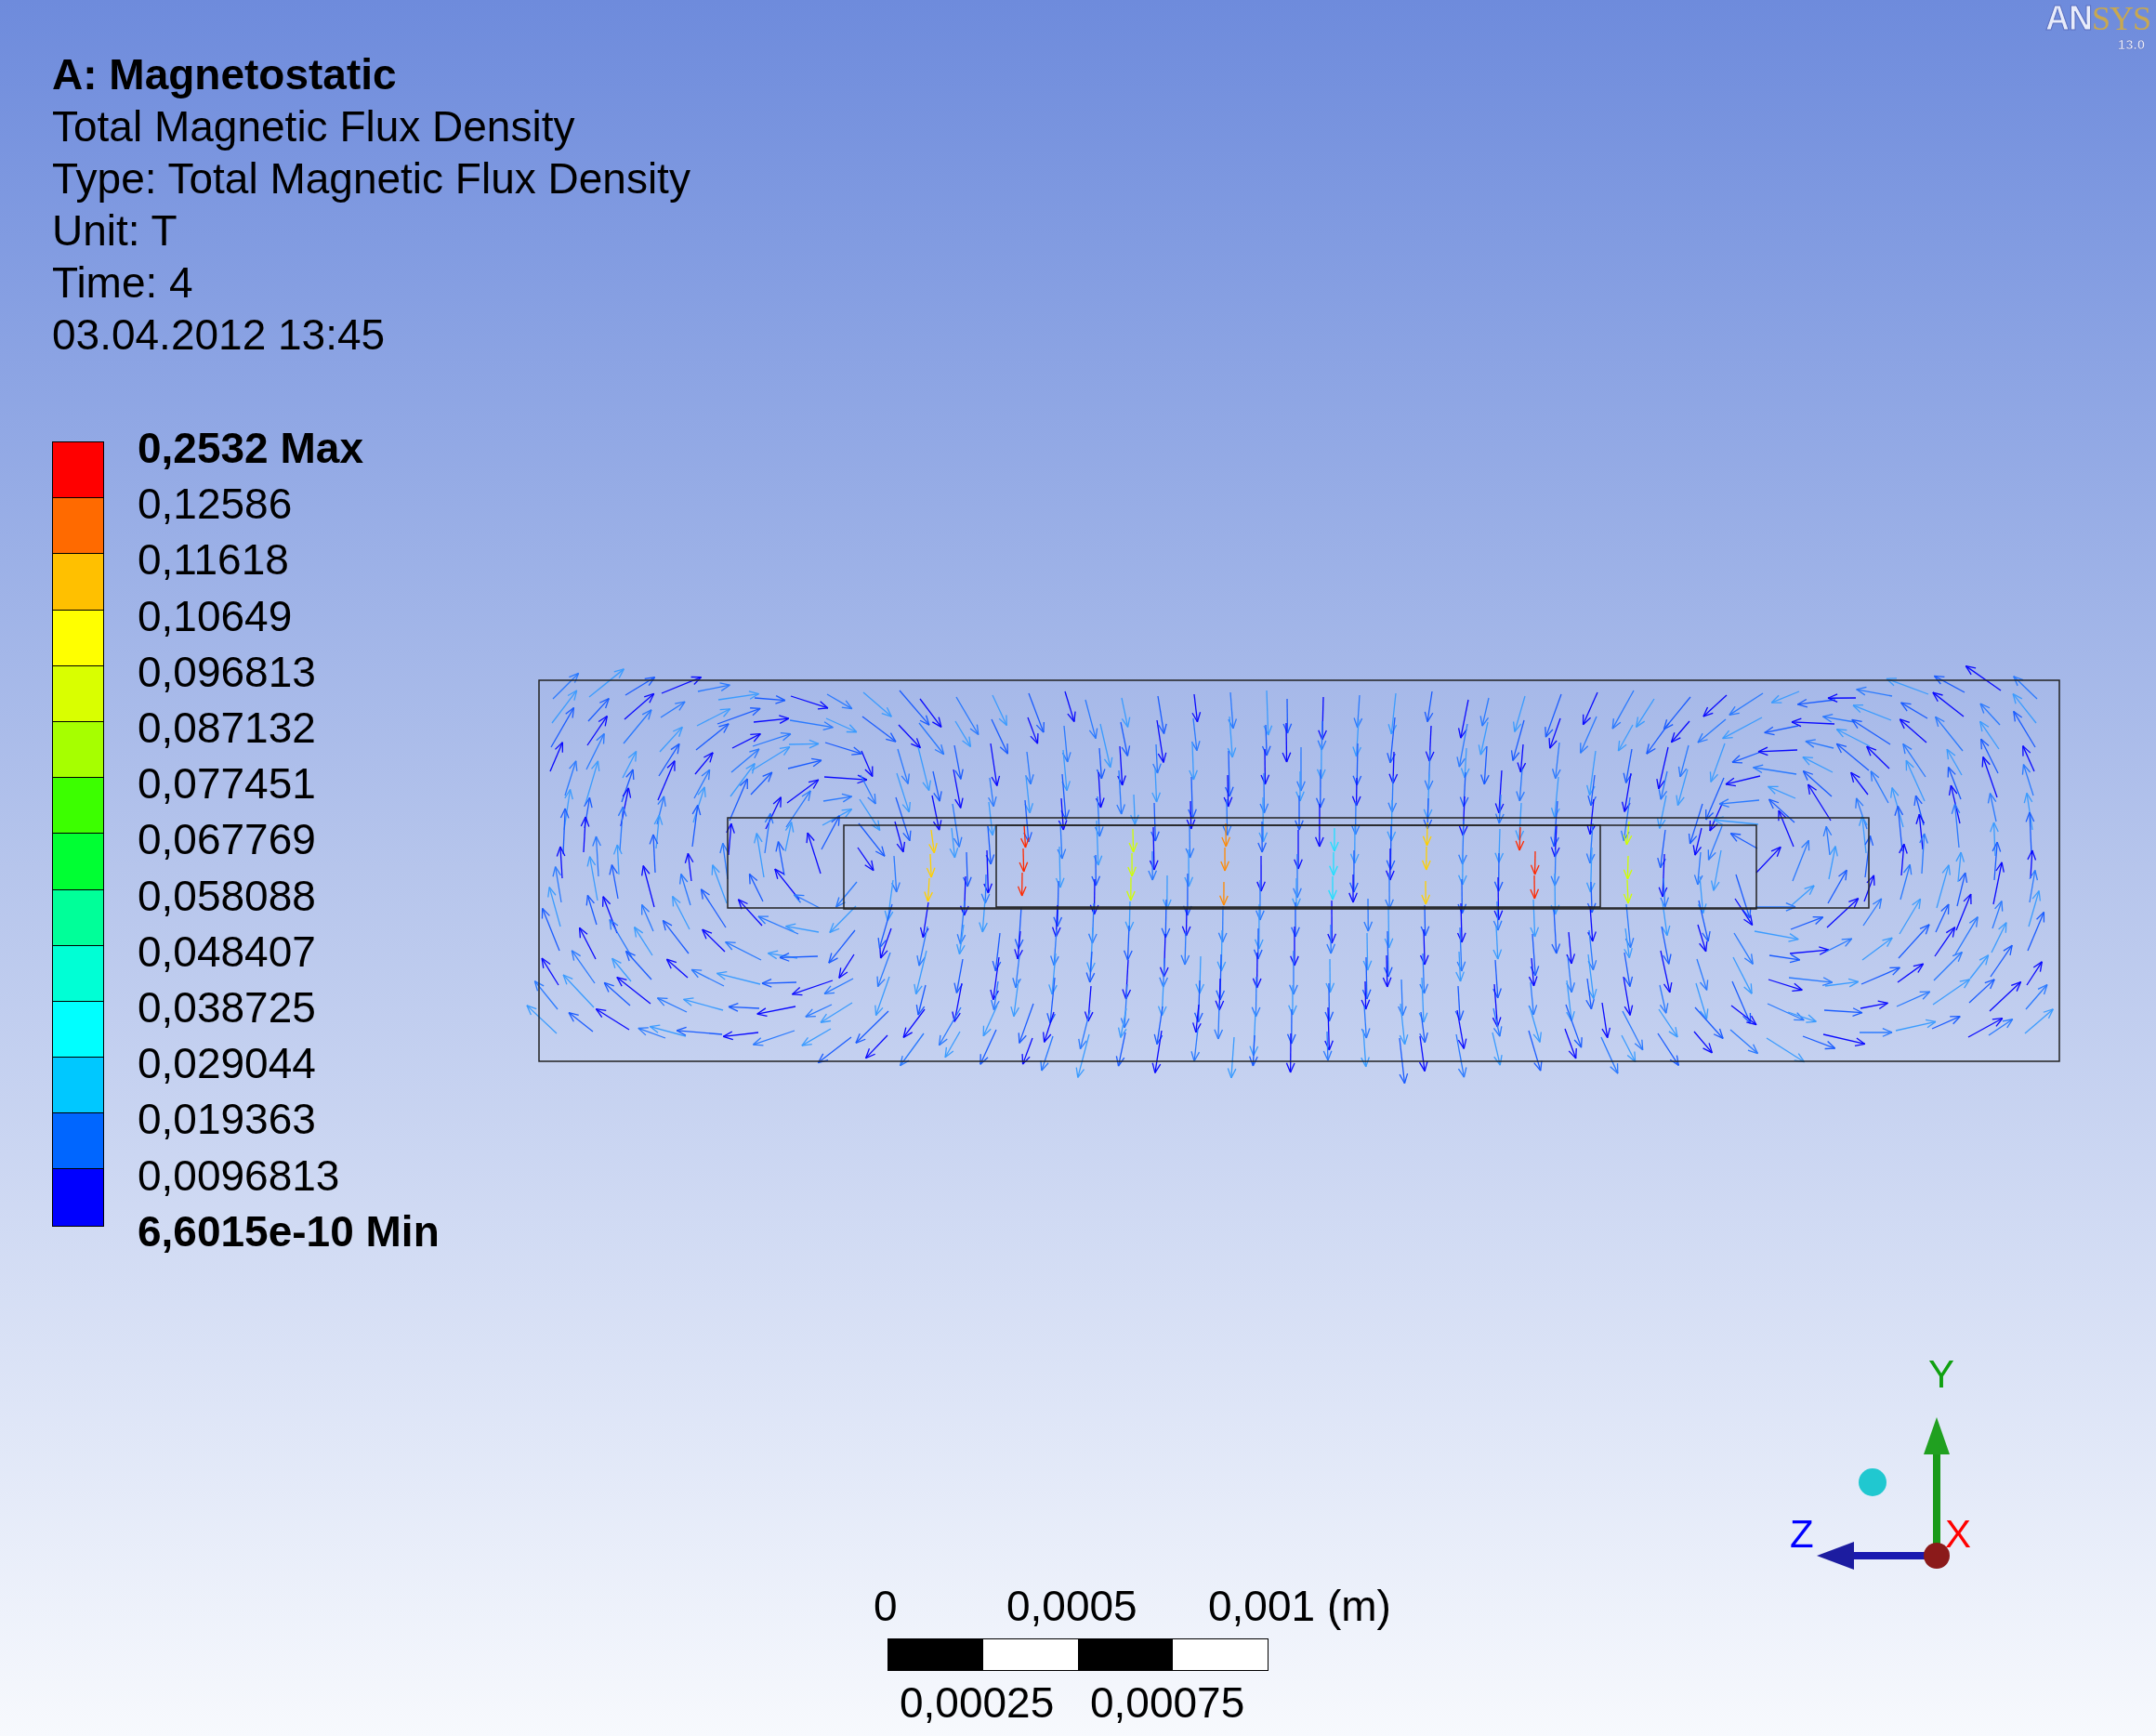 Image resolution: width=2156 pixels, height=1736 pixels. What do you see at coordinates (1873, 1482) in the screenshot?
I see `sphere-icon` at bounding box center [1873, 1482].